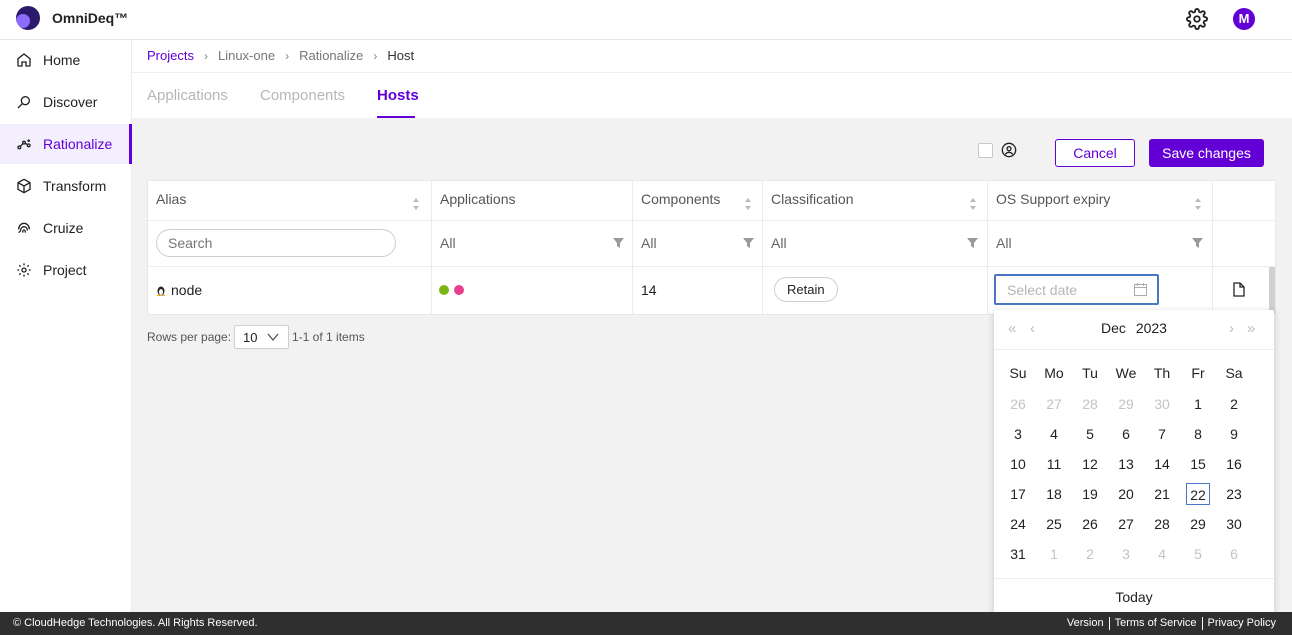 The height and width of the screenshot is (635, 1292). I want to click on date-placeholder: Select date, so click(1042, 290).